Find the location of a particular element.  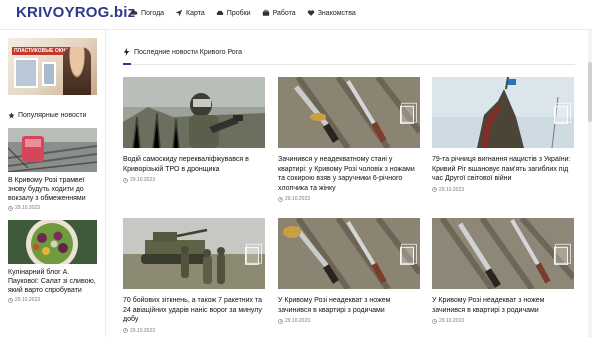

column-divider is located at coordinates (105, 183).